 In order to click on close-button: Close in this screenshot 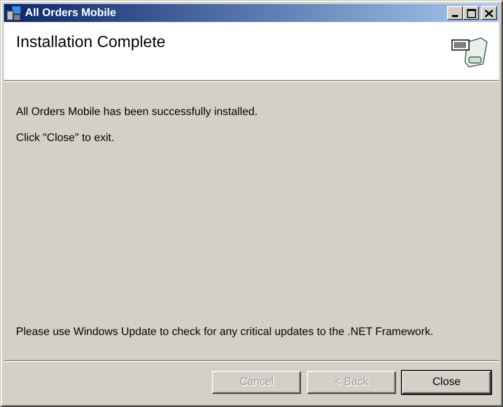, I will do `click(446, 382)`.